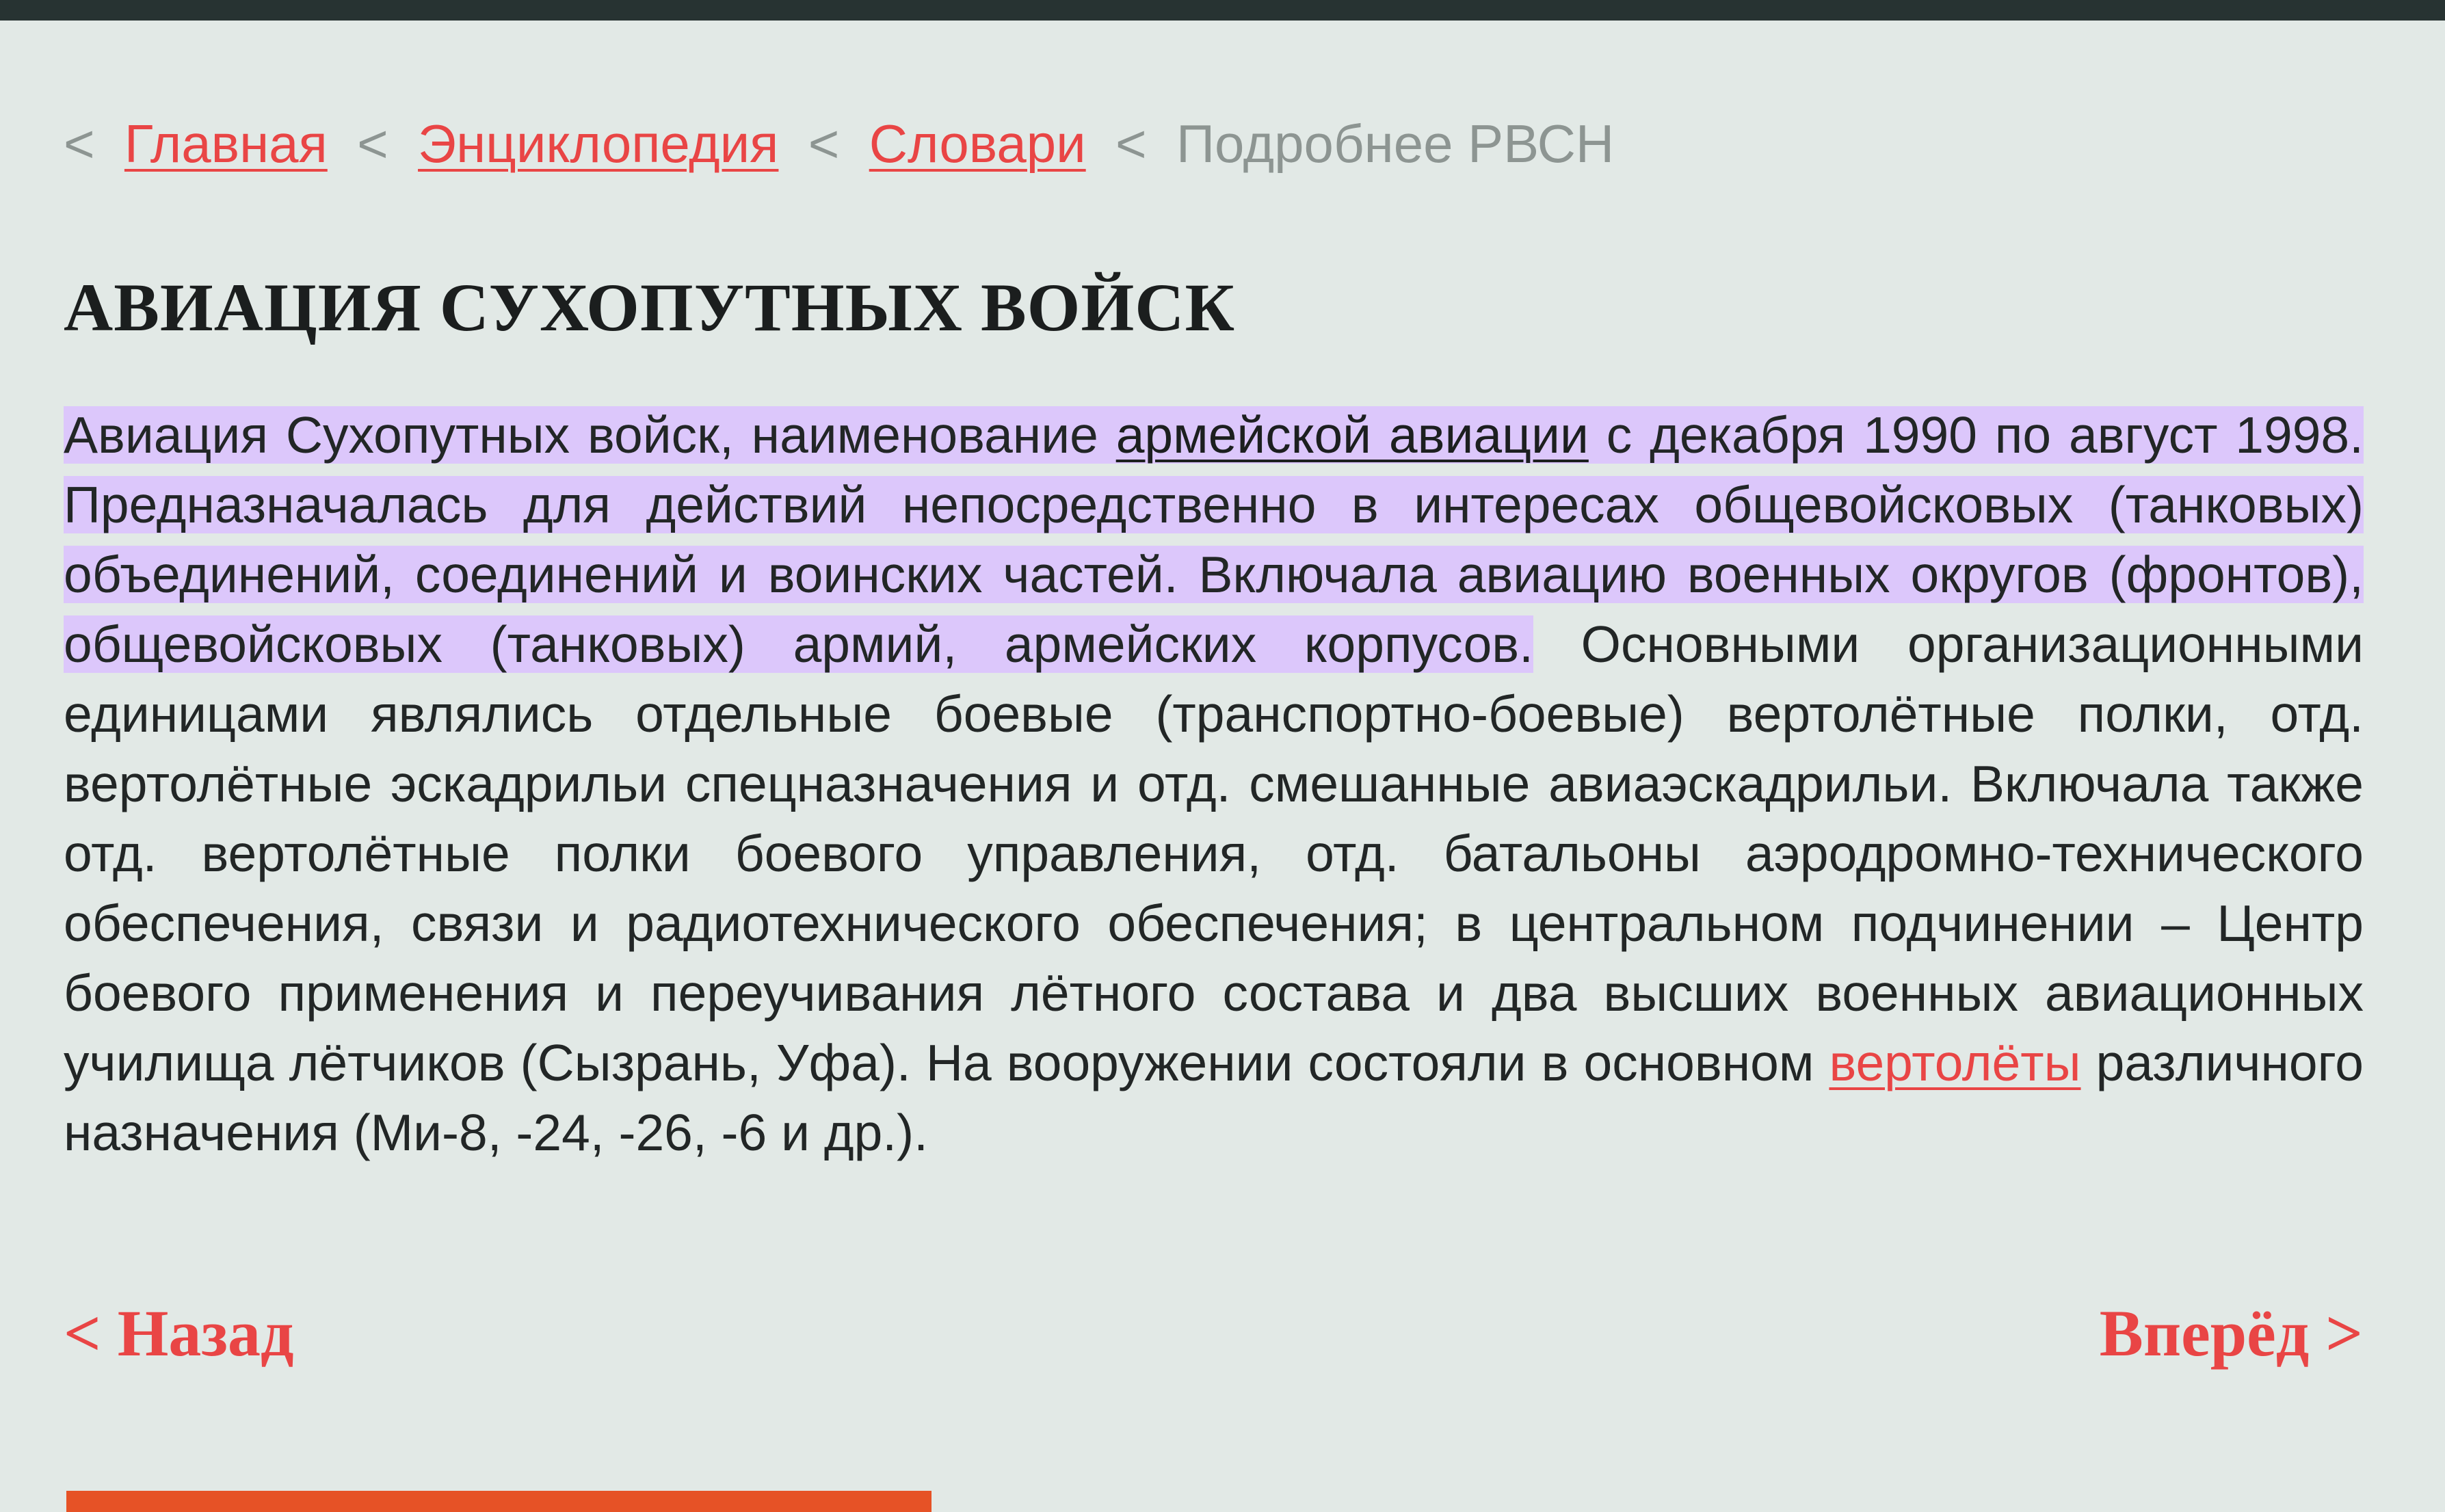 This screenshot has height=1512, width=2445. I want to click on bottom-accent-block, so click(499, 1501).